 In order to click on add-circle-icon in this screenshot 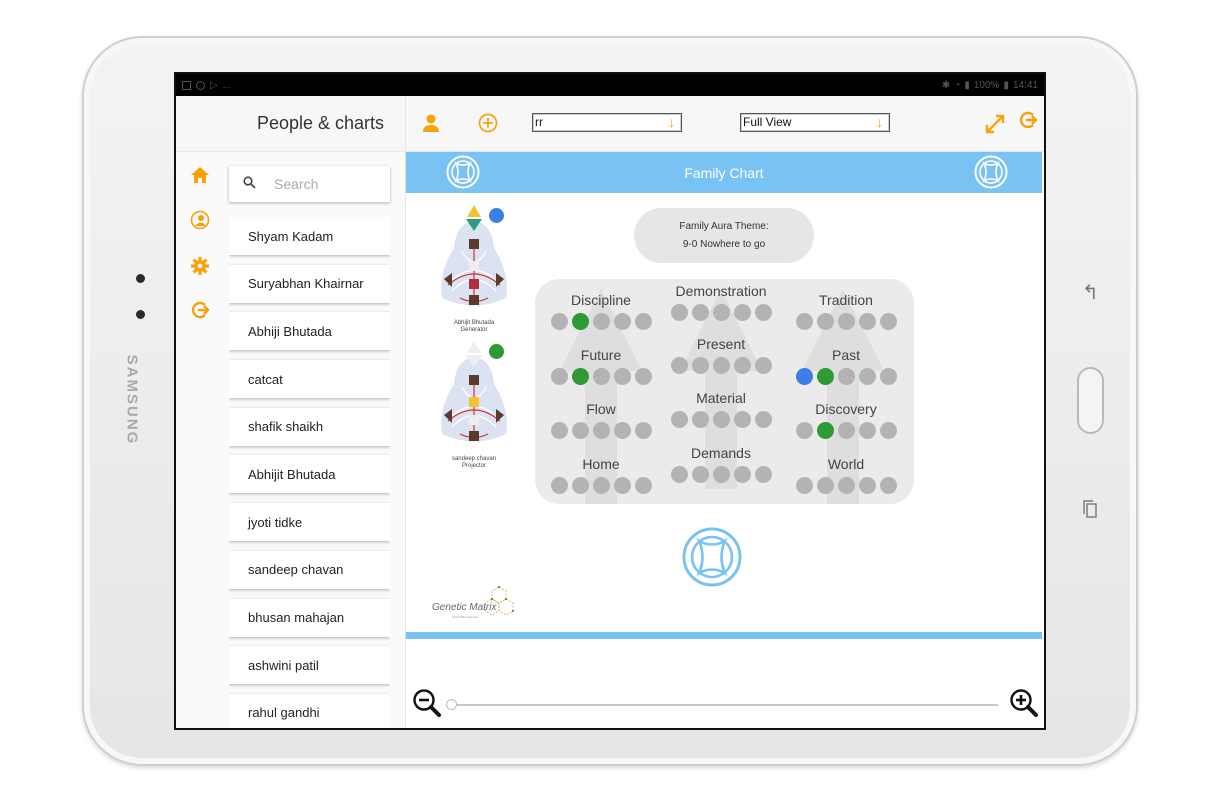, I will do `click(488, 125)`.